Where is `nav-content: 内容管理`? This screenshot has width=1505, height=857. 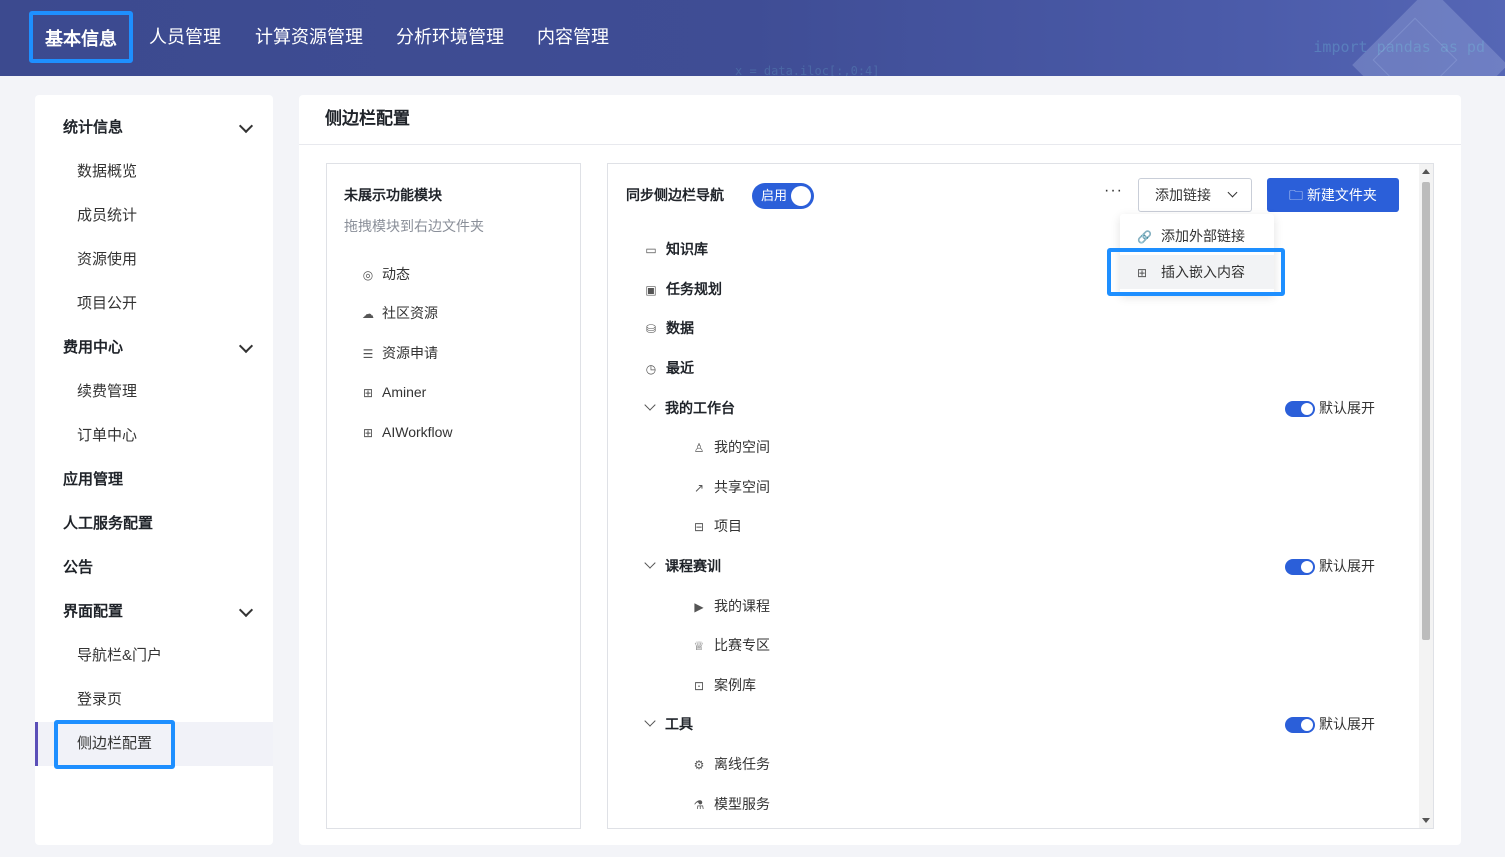 nav-content: 内容管理 is located at coordinates (573, 37).